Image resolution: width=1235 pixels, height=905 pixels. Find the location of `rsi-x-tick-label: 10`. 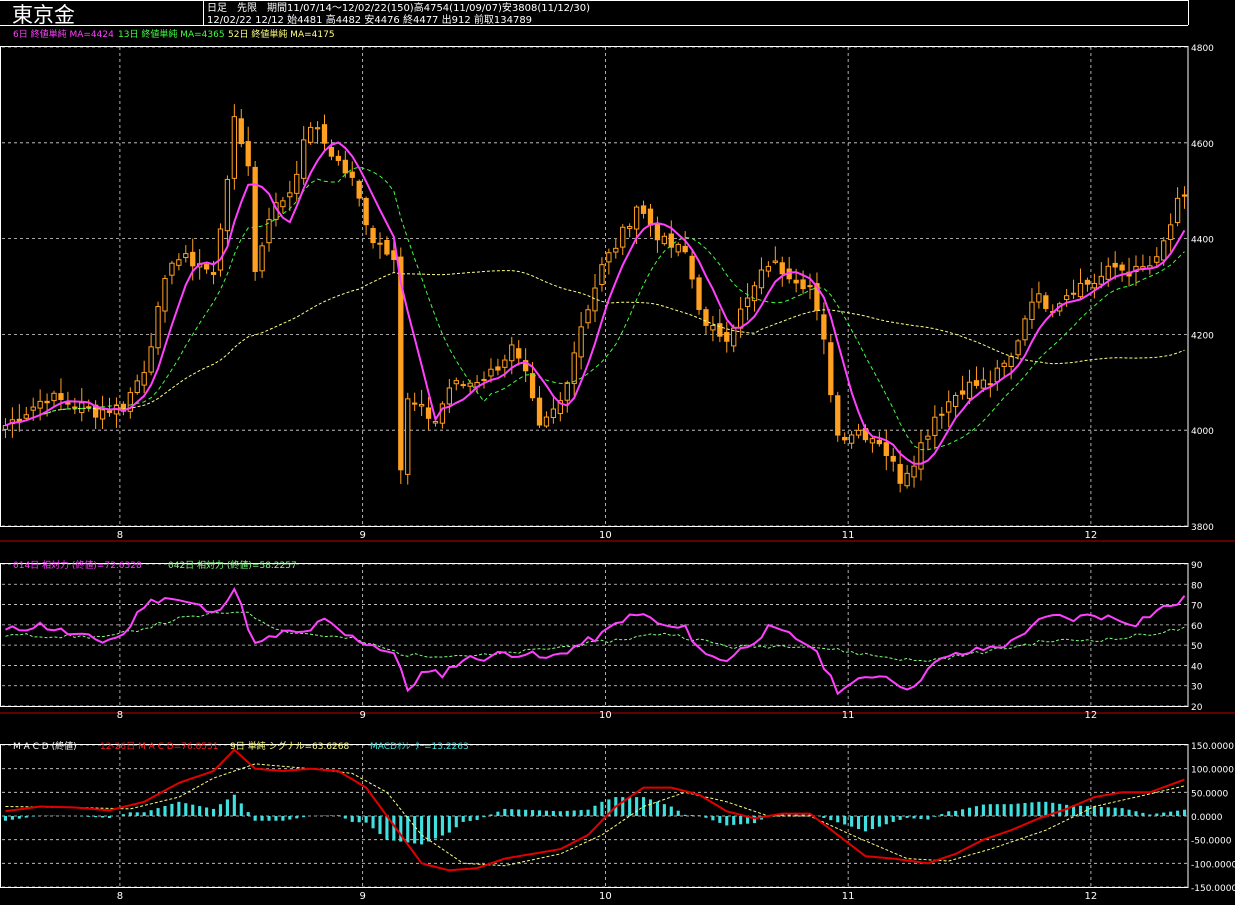

rsi-x-tick-label: 10 is located at coordinates (605, 715).